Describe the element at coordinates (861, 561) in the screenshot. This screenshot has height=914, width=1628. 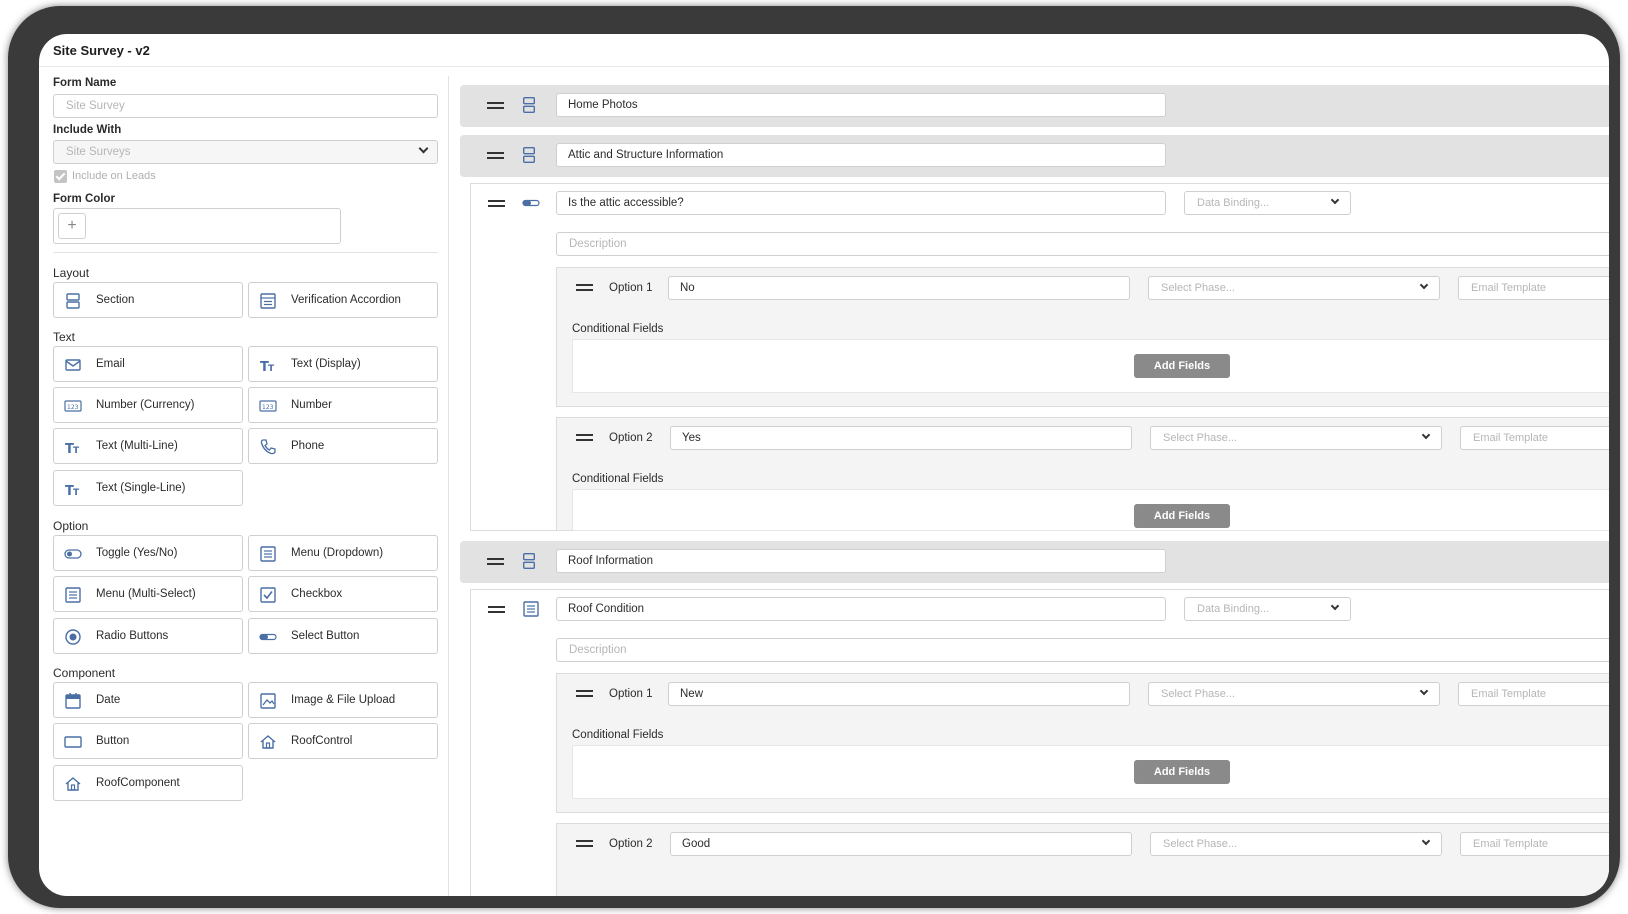
I see `section-title-input: Roof Information` at that location.